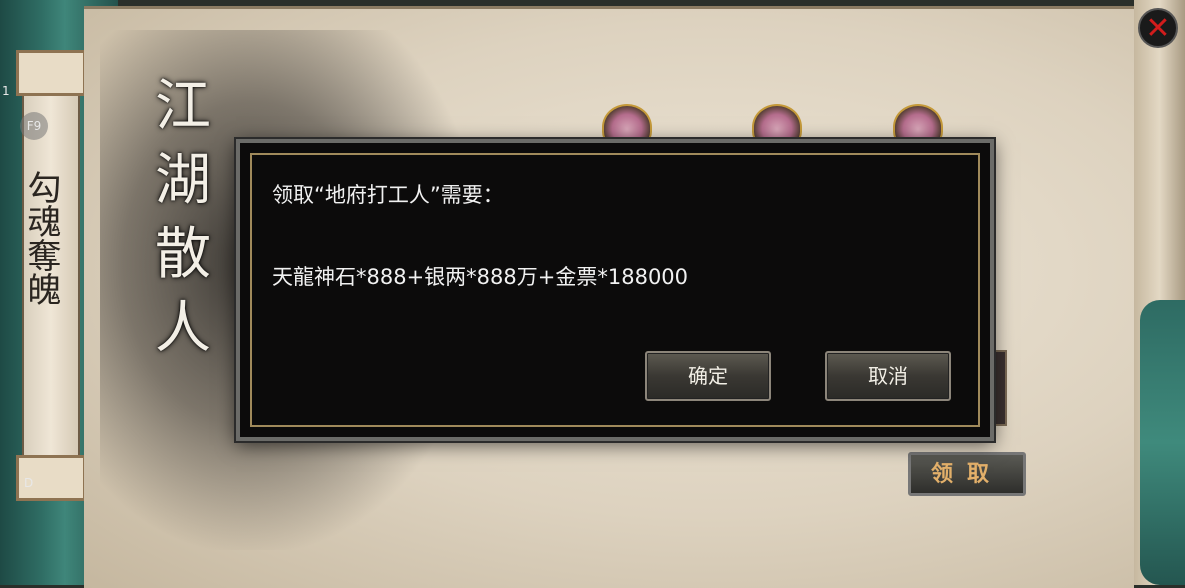 This screenshot has height=588, width=1185. Describe the element at coordinates (29, 483) in the screenshot. I see `side-label-d: D` at that location.